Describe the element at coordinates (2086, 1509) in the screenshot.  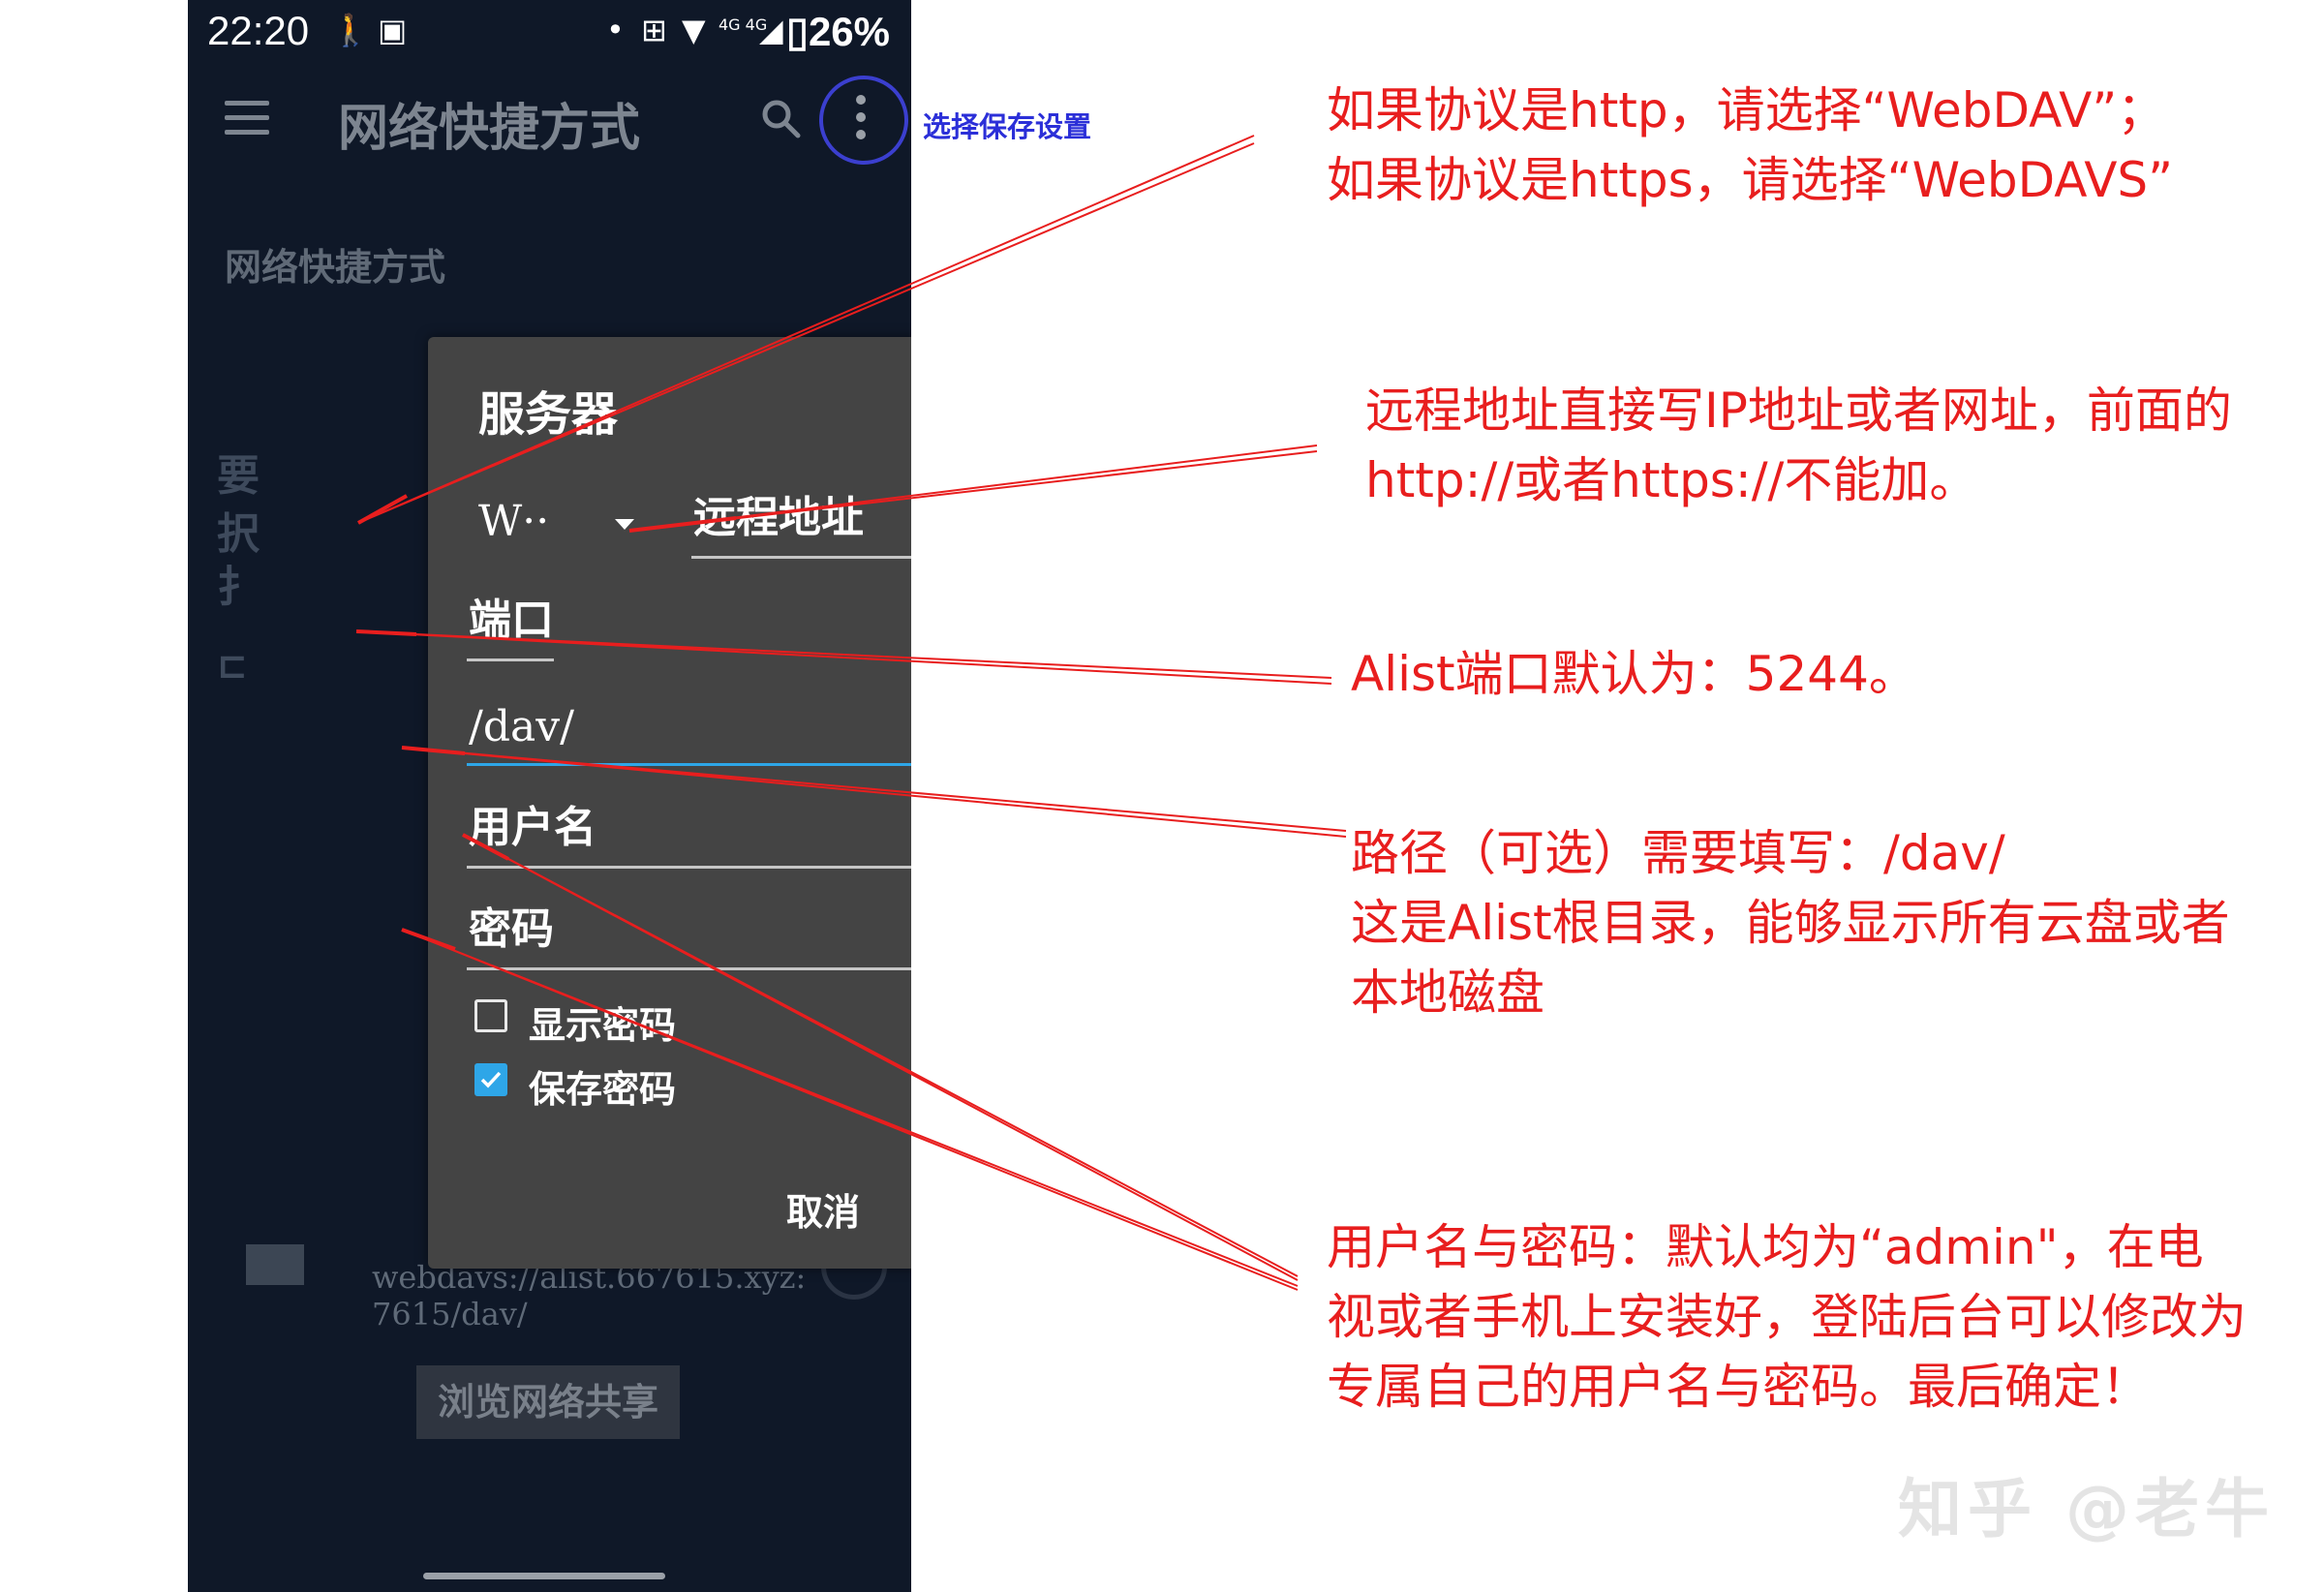
I see `watermark: 知乎 @老牛` at that location.